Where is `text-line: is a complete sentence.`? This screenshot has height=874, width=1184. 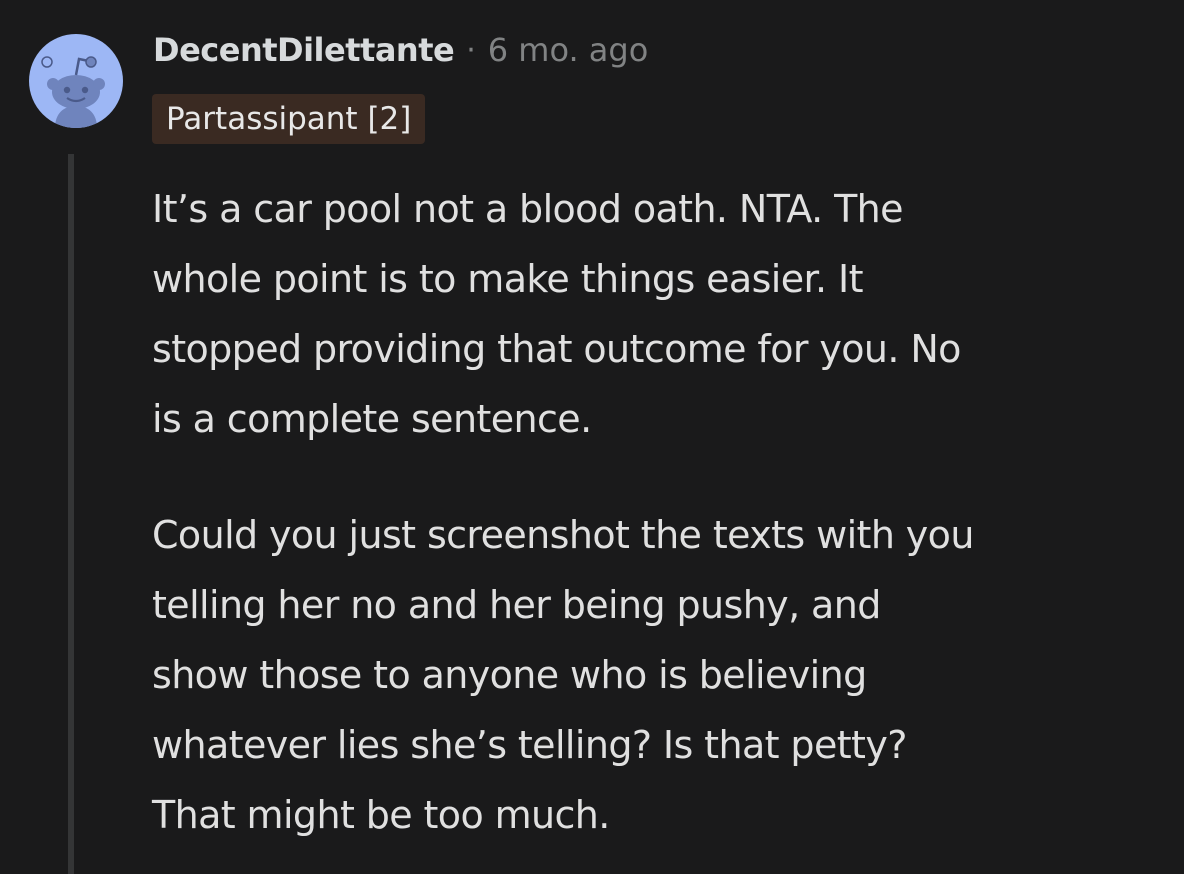
text-line: is a complete sentence. is located at coordinates (372, 419).